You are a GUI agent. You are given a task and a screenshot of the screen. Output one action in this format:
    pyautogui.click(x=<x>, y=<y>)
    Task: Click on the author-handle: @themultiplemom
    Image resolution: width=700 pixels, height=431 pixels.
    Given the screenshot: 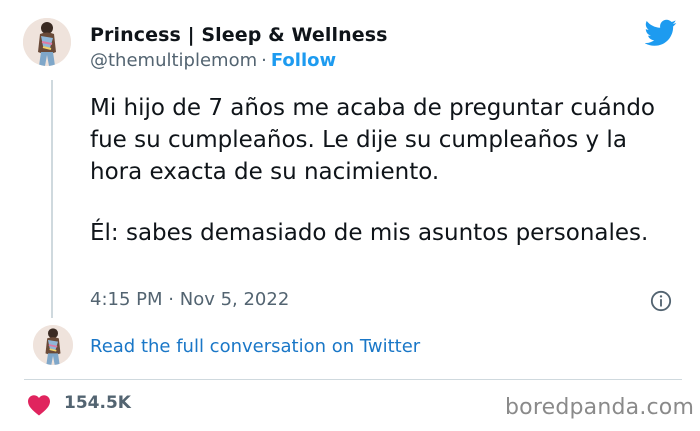 What is the action you would take?
    pyautogui.click(x=173, y=60)
    